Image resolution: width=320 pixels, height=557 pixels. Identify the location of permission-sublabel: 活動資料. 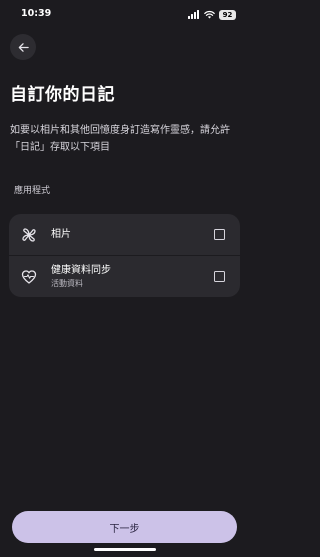
(67, 283).